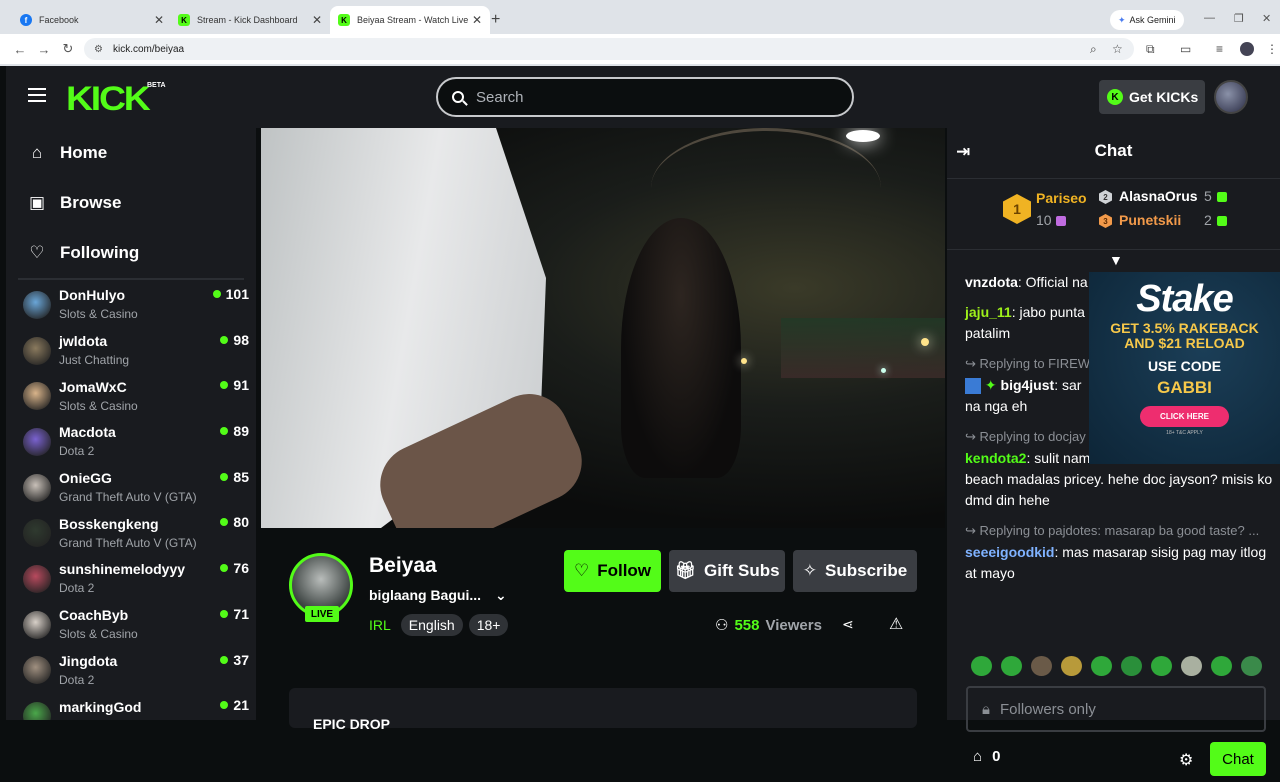 The width and height of the screenshot is (1280, 782). What do you see at coordinates (727, 571) in the screenshot?
I see `gift-subs-button: 🎁︎ Gift Subs` at bounding box center [727, 571].